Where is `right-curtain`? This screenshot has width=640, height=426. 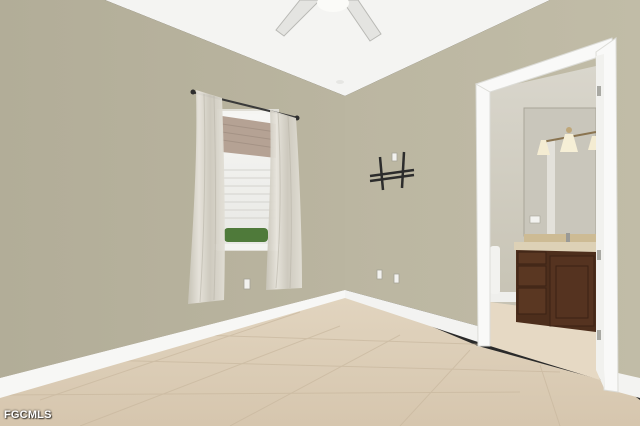 right-curtain is located at coordinates (284, 200).